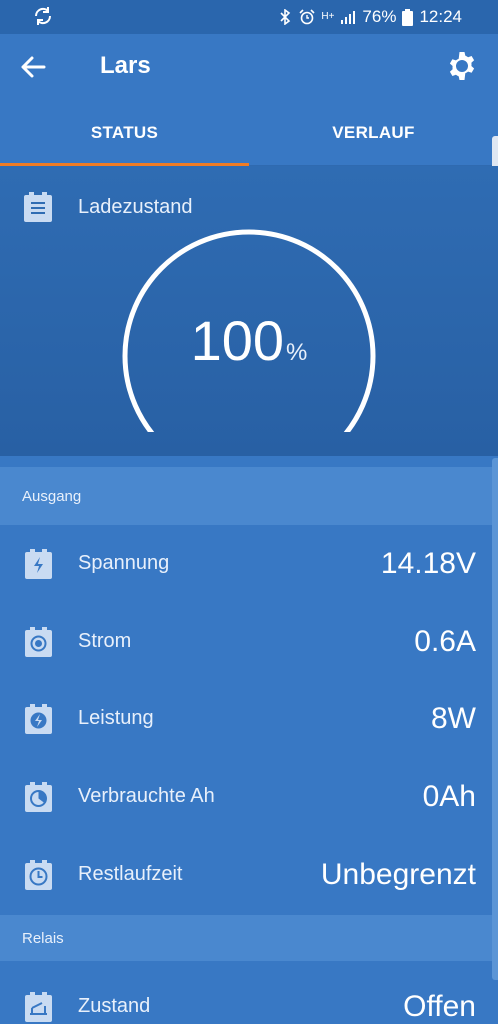 Image resolution: width=498 pixels, height=1024 pixels. I want to click on page-title: Lars, so click(125, 65).